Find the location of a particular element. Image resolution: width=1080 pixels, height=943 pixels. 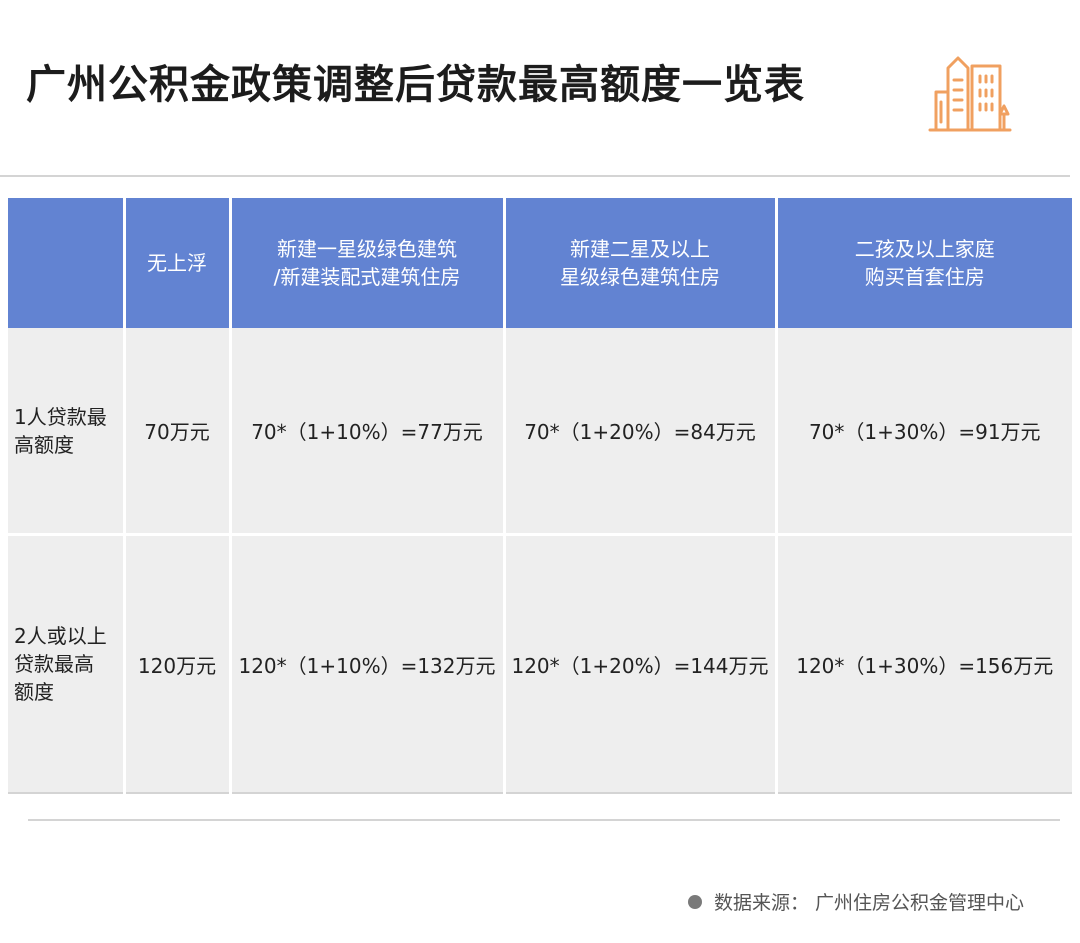

table-cell: 120*（1+10%）=132万元 is located at coordinates (367, 663).